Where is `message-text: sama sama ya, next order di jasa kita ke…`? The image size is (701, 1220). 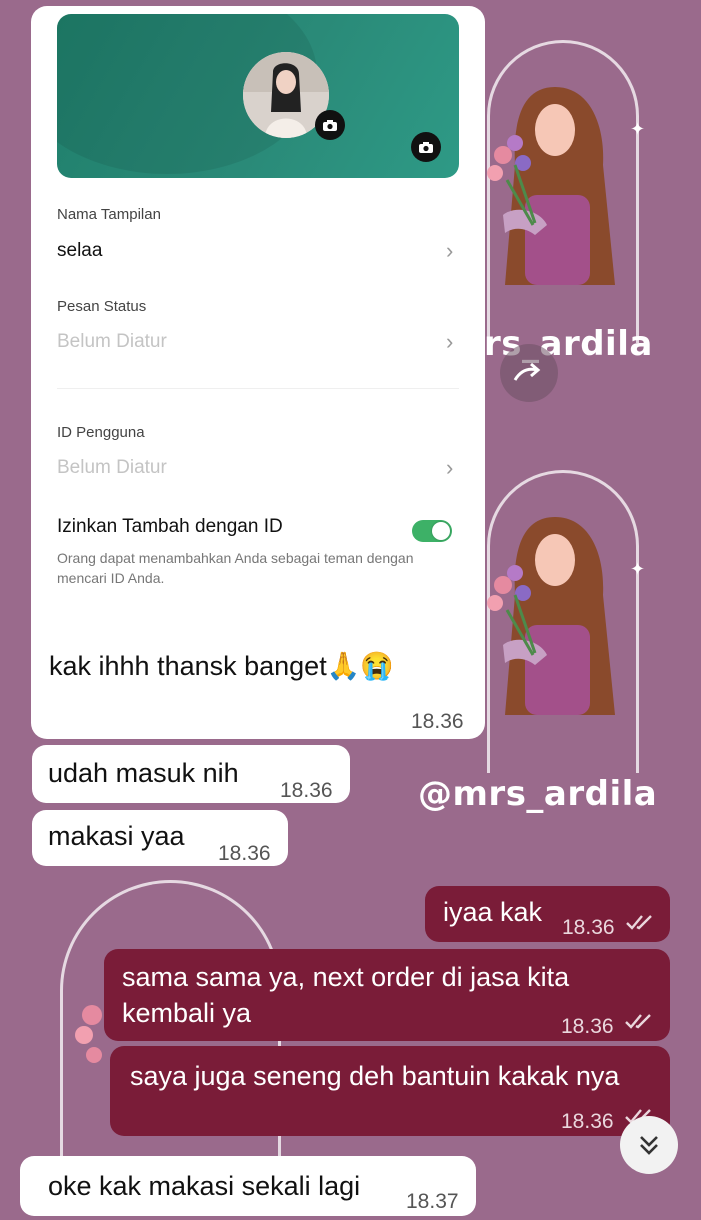
message-text: sama sama ya, next order di jasa kita ke… is located at coordinates (345, 995).